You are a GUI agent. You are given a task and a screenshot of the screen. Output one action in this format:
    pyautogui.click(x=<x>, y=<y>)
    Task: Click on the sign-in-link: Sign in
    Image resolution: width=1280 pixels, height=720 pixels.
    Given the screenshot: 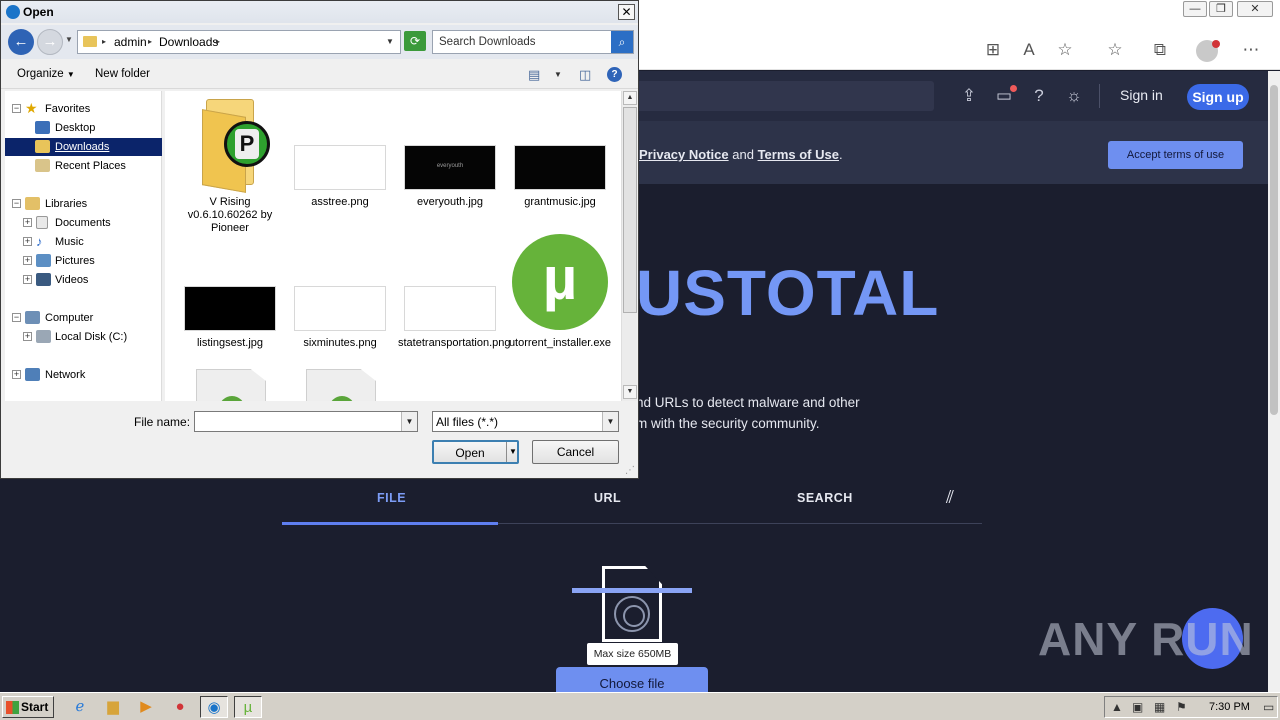 What is the action you would take?
    pyautogui.click(x=1141, y=95)
    